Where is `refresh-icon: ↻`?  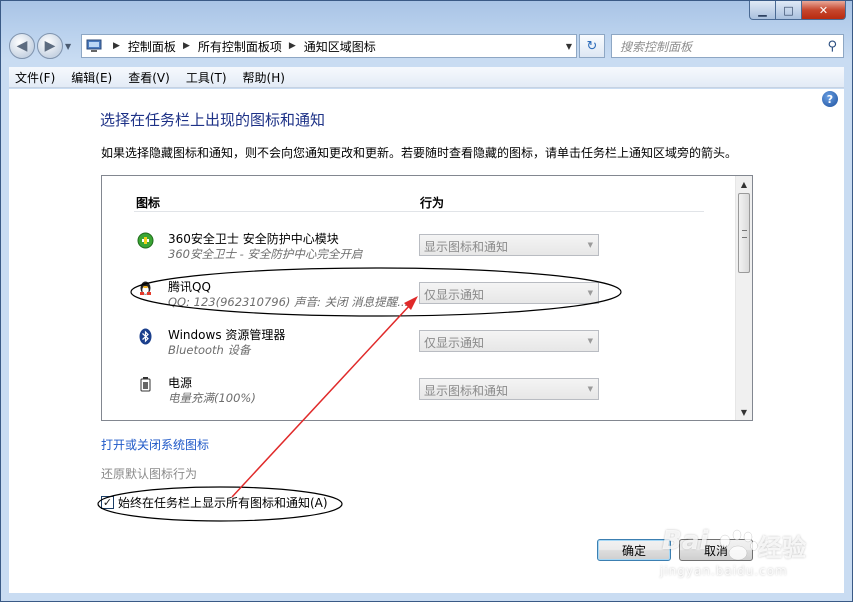 refresh-icon: ↻ is located at coordinates (592, 46).